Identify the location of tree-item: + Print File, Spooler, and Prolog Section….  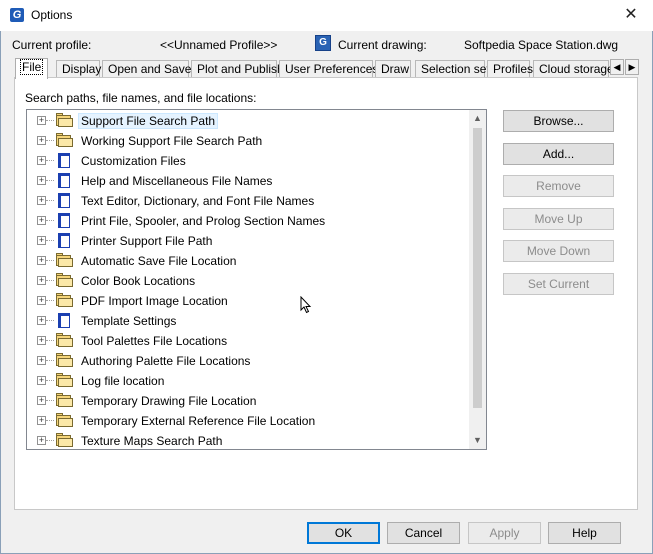
(247, 221).